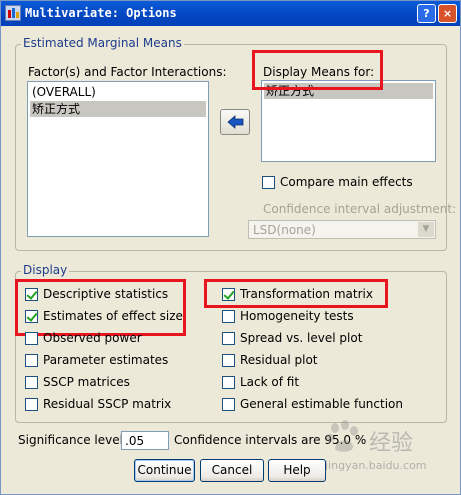 This screenshot has height=495, width=461. Describe the element at coordinates (301, 338) in the screenshot. I see `checkbox-label: Spread vs. level plot` at that location.